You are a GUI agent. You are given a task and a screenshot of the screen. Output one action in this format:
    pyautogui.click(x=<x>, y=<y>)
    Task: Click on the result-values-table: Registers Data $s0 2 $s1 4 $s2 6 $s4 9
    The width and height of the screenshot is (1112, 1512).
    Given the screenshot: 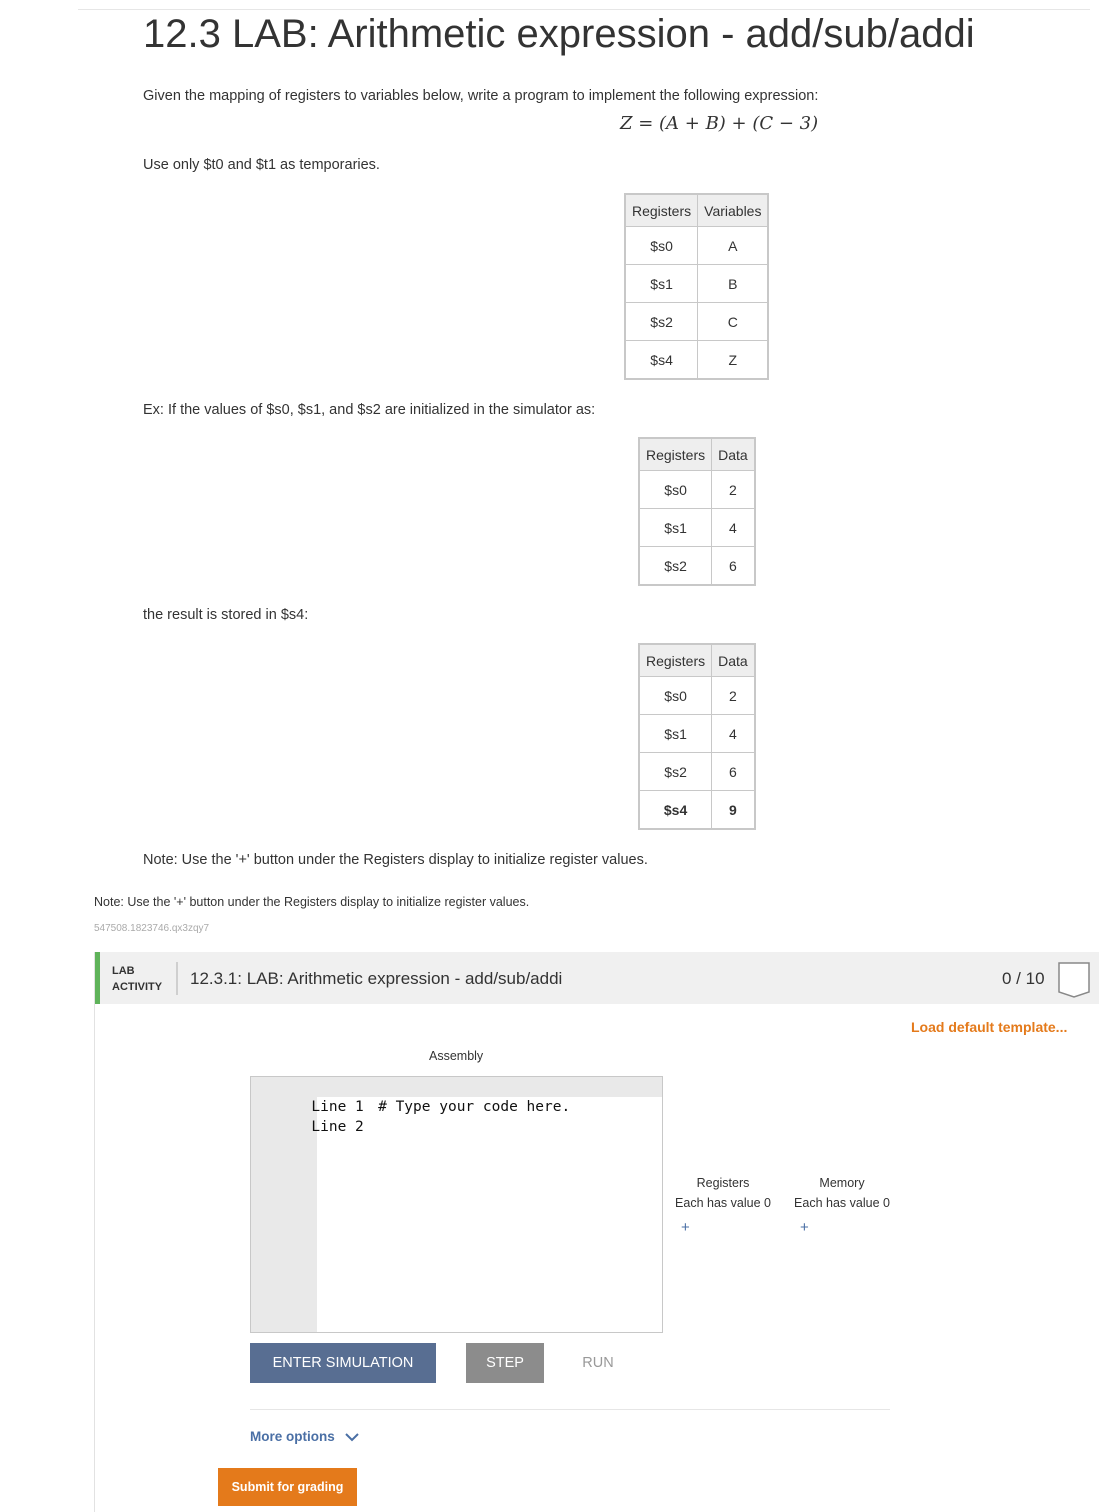 What is the action you would take?
    pyautogui.click(x=697, y=736)
    